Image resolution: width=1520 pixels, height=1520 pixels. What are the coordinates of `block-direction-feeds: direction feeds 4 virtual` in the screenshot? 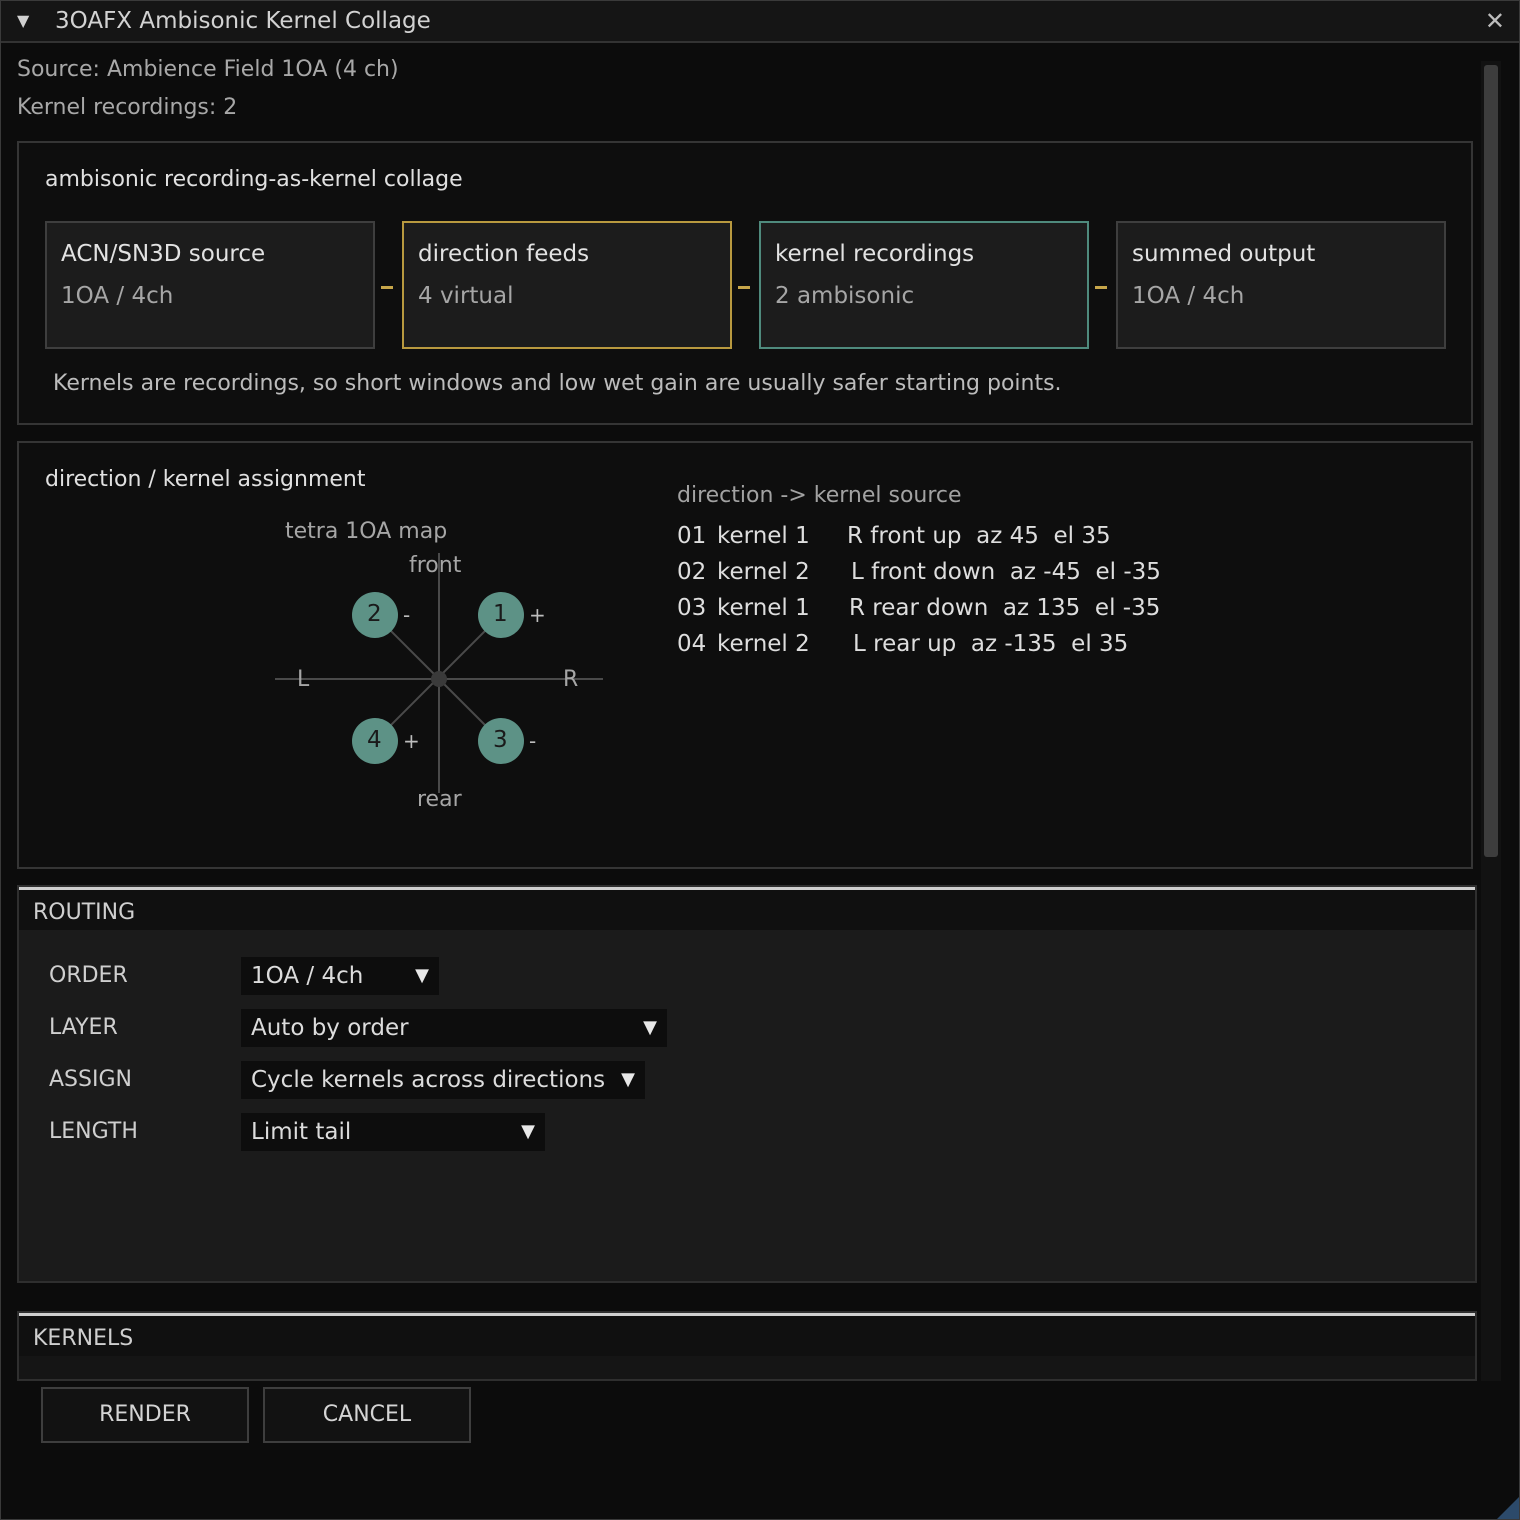 It's located at (567, 285).